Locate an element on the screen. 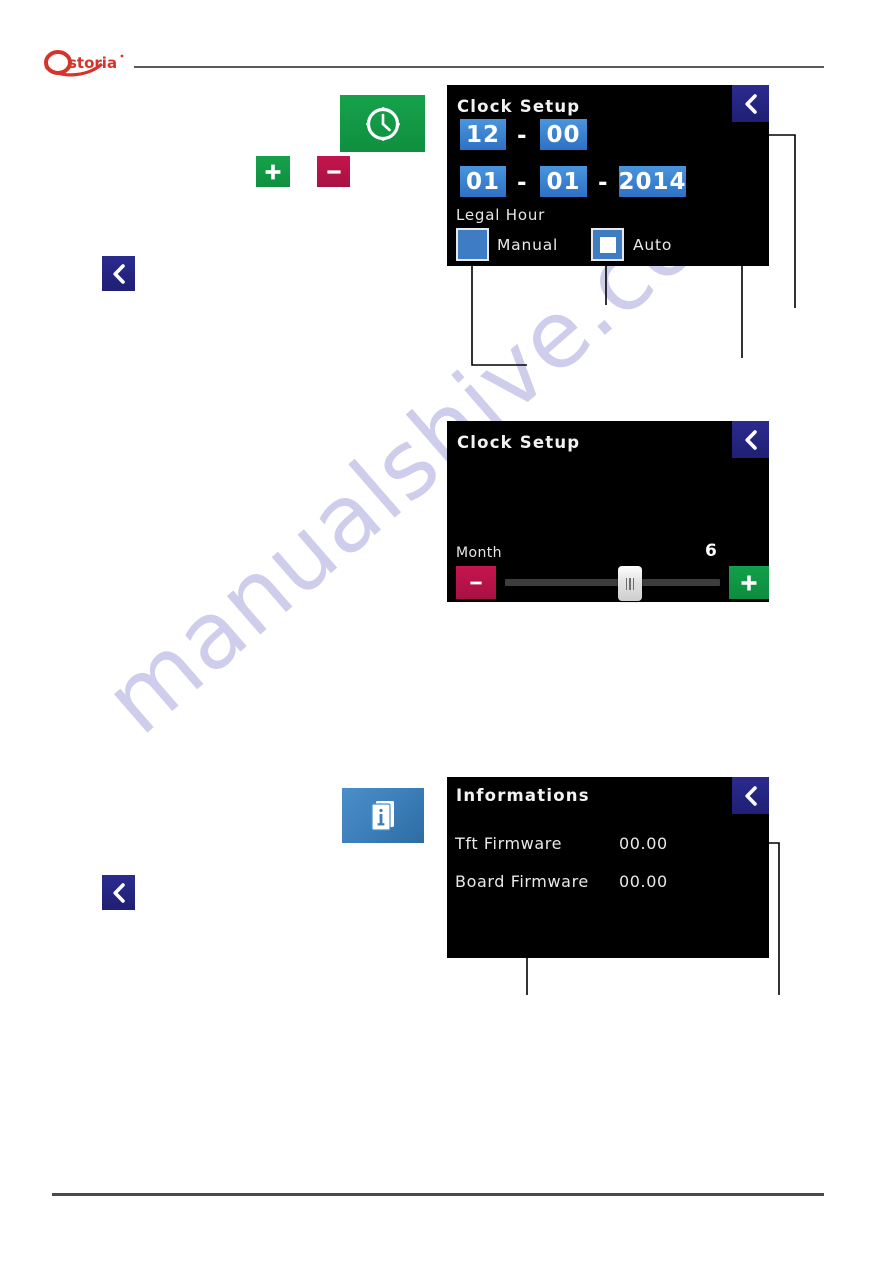 The width and height of the screenshot is (893, 1263). footer-divider is located at coordinates (438, 1194).